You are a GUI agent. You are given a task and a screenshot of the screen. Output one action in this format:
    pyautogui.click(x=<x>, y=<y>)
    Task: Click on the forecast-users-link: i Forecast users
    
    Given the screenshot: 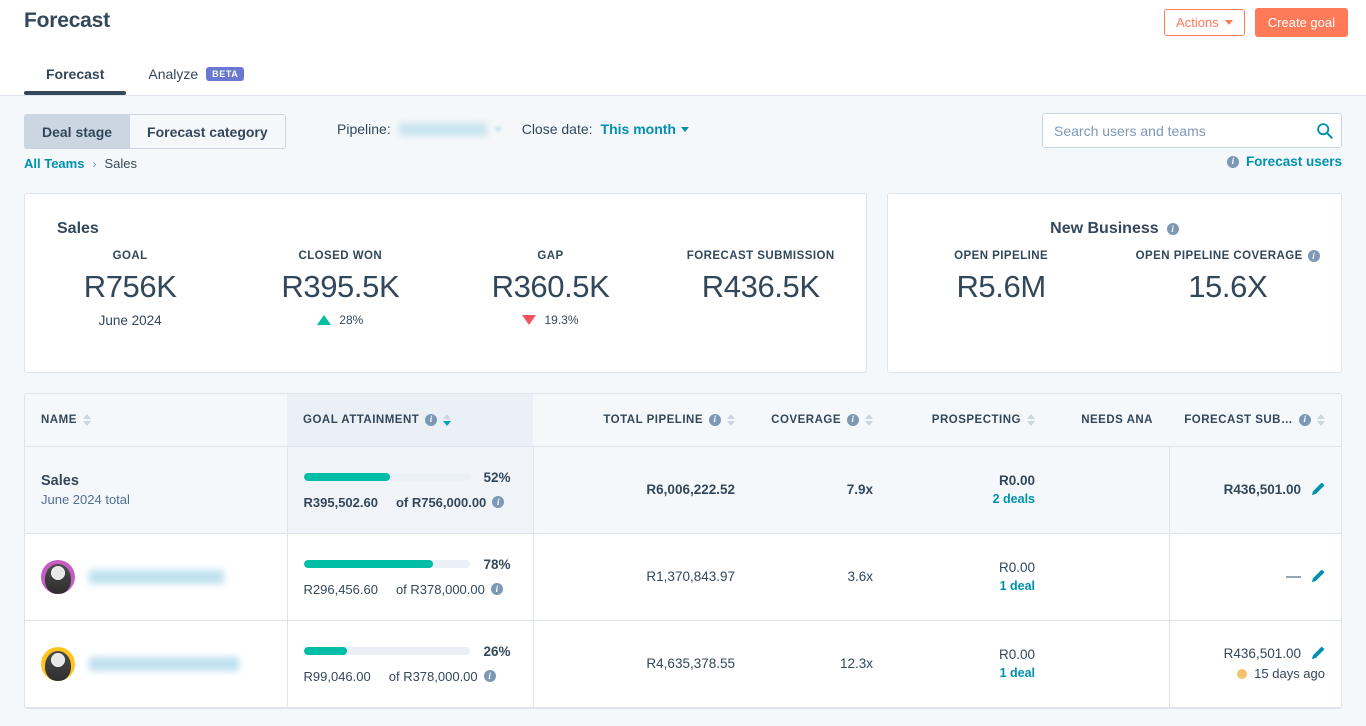 What is the action you would take?
    pyautogui.click(x=1284, y=161)
    